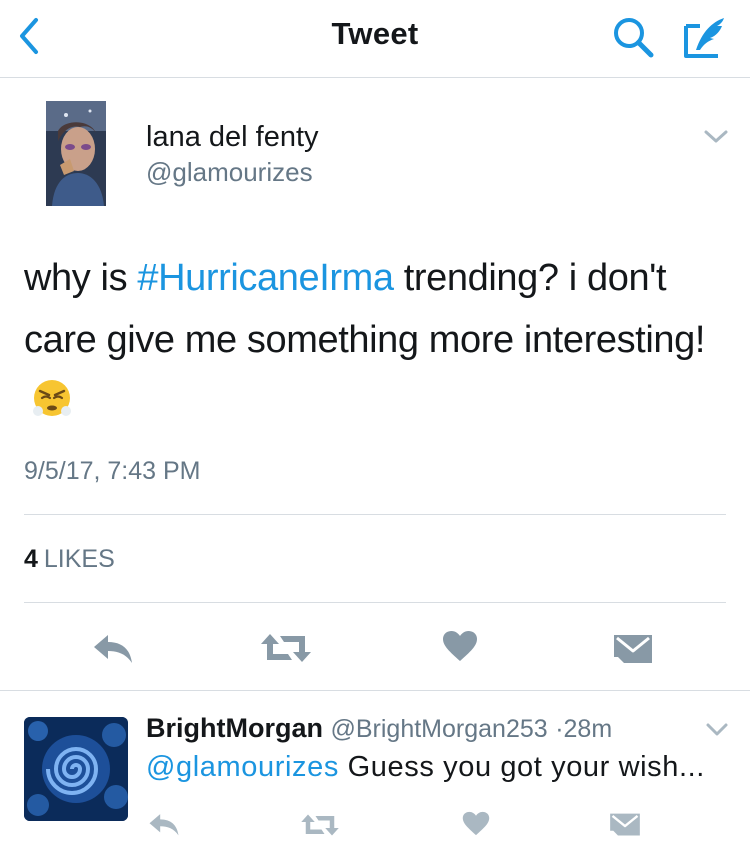 The height and width of the screenshot is (847, 750). What do you see at coordinates (232, 137) in the screenshot?
I see `author-name: lana del fenty` at bounding box center [232, 137].